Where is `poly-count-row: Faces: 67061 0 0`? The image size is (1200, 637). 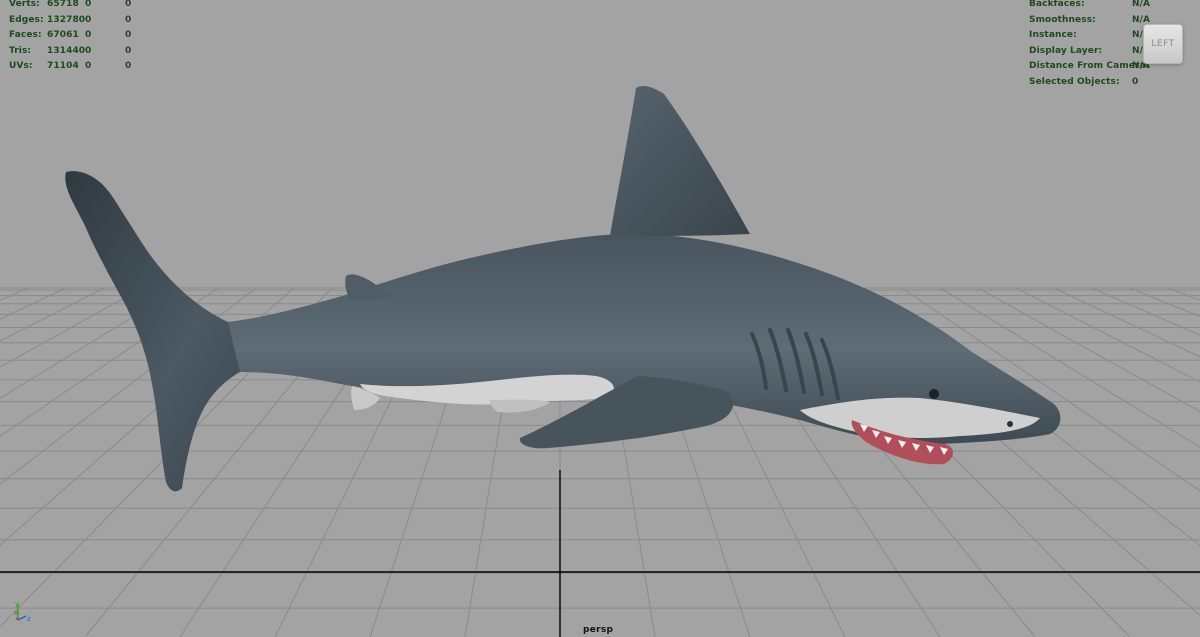 poly-count-row: Faces: 67061 0 0 is located at coordinates (77, 36).